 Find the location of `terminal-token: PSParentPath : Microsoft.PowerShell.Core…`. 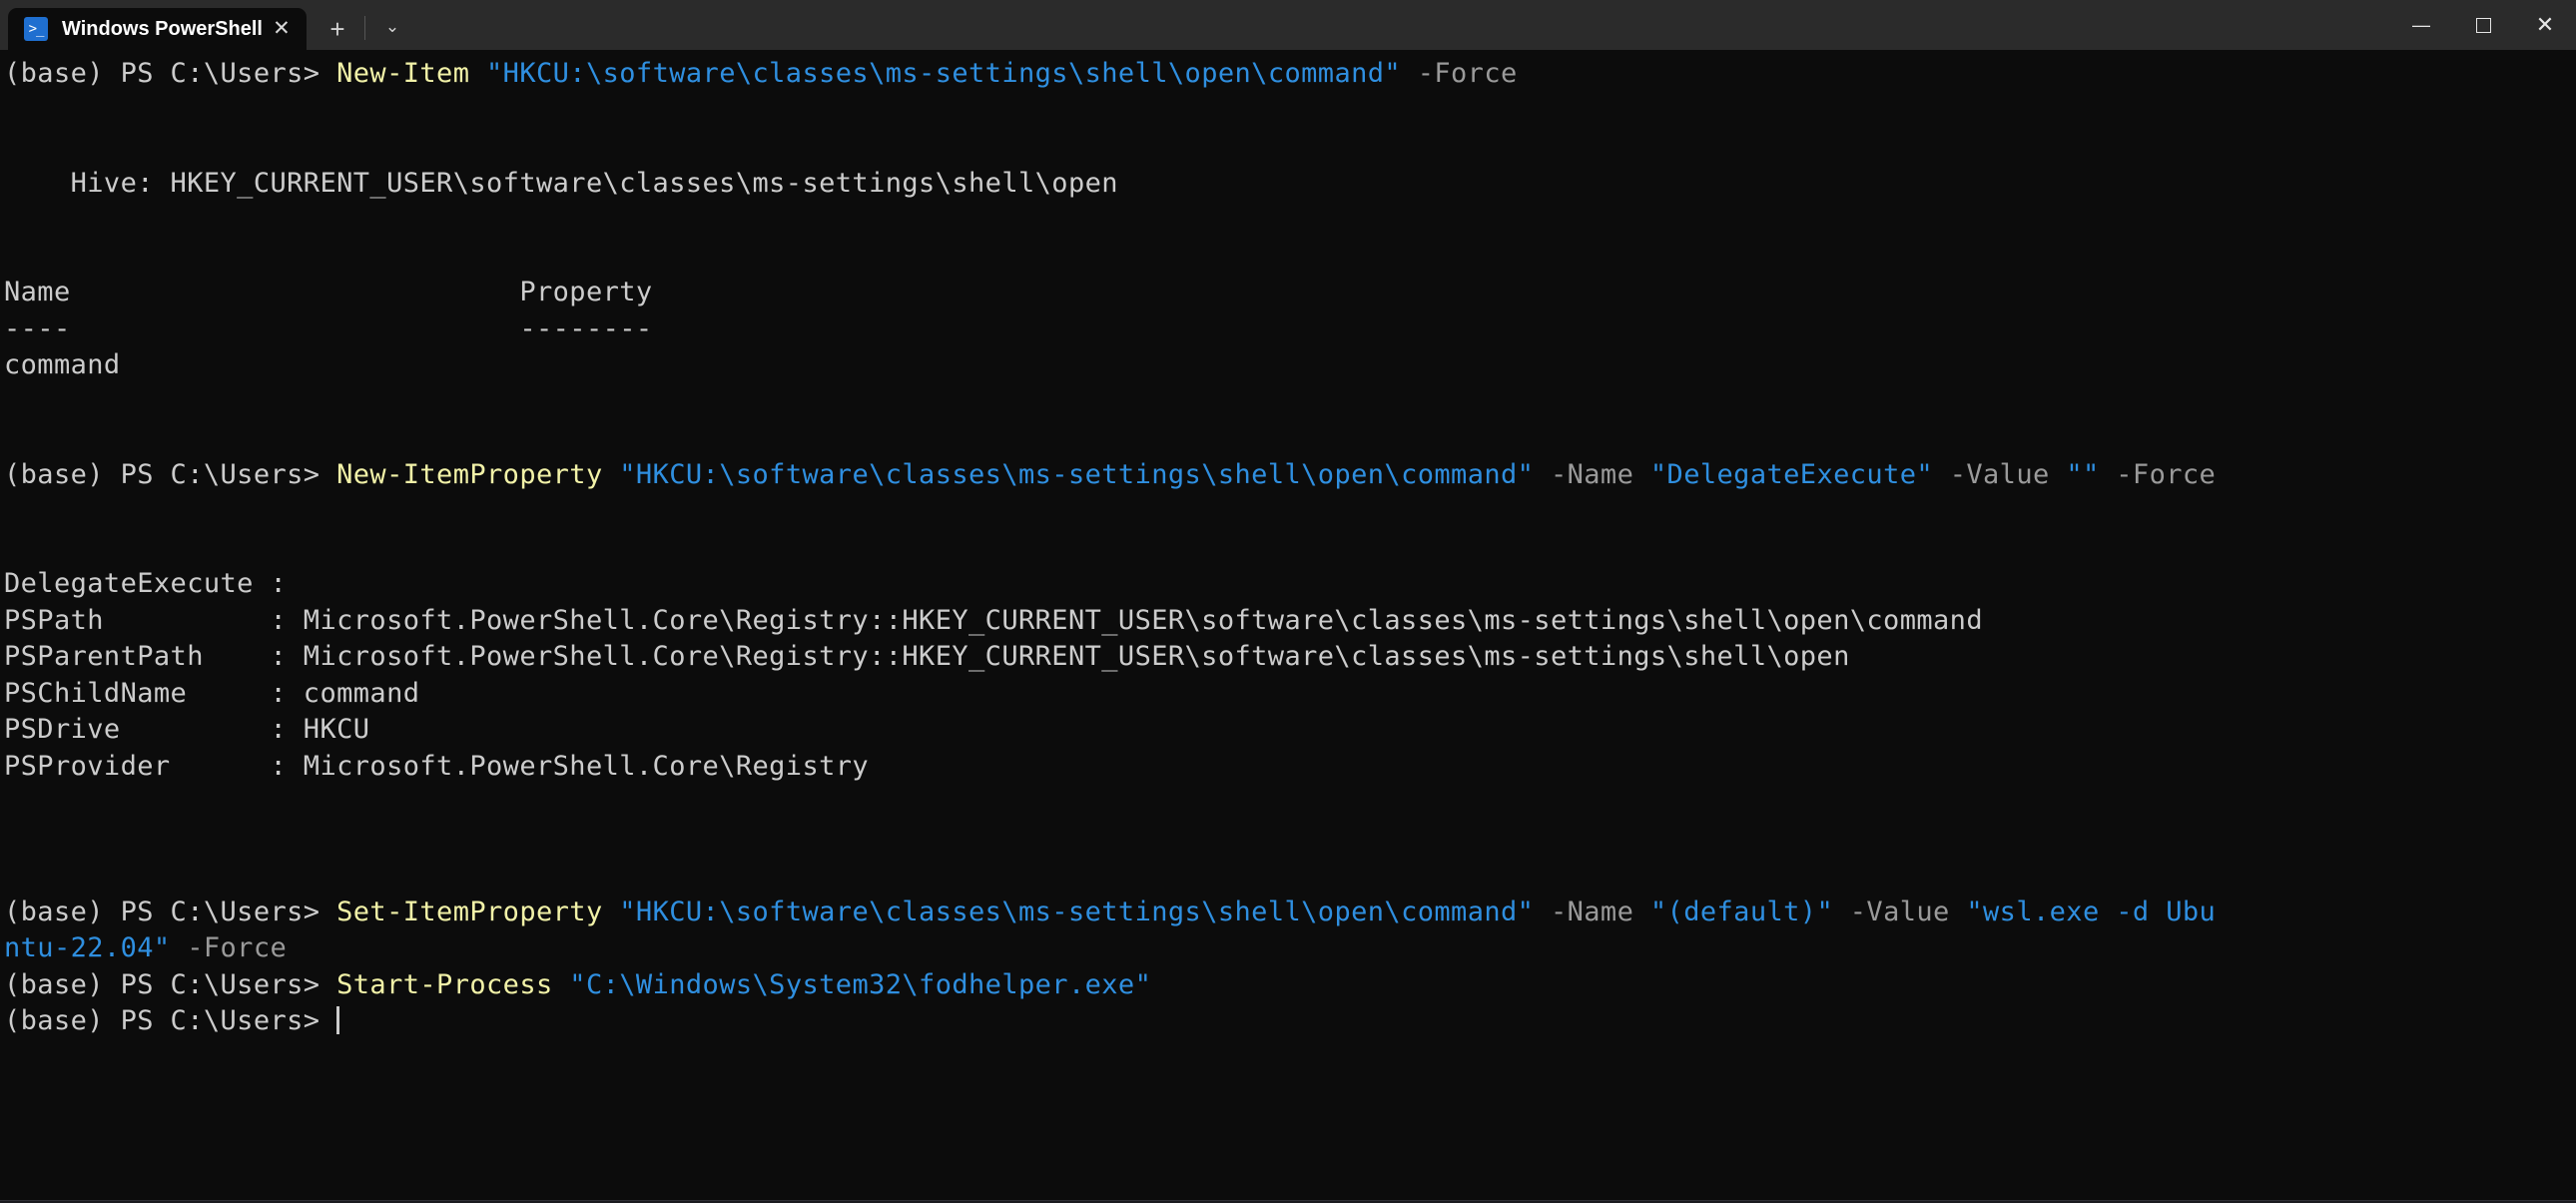

terminal-token: PSParentPath : Microsoft.PowerShell.Core… is located at coordinates (927, 657).